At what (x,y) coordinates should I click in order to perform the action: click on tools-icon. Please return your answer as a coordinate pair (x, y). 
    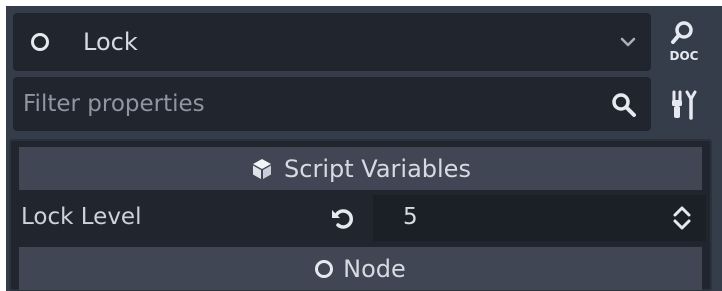
    Looking at the image, I should click on (684, 105).